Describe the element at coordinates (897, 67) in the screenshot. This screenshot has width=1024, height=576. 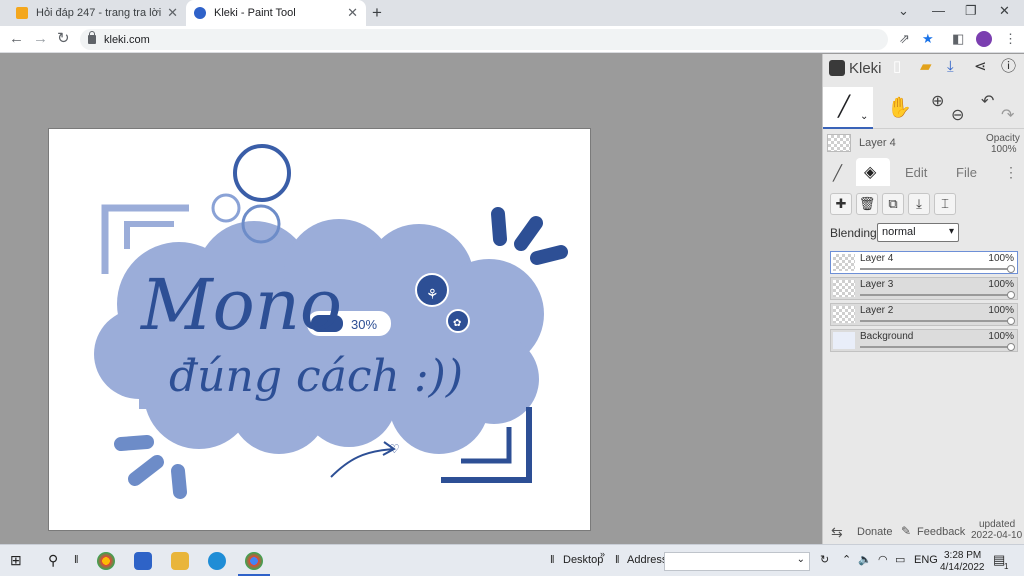
I see `new-image-icon: ▯` at that location.